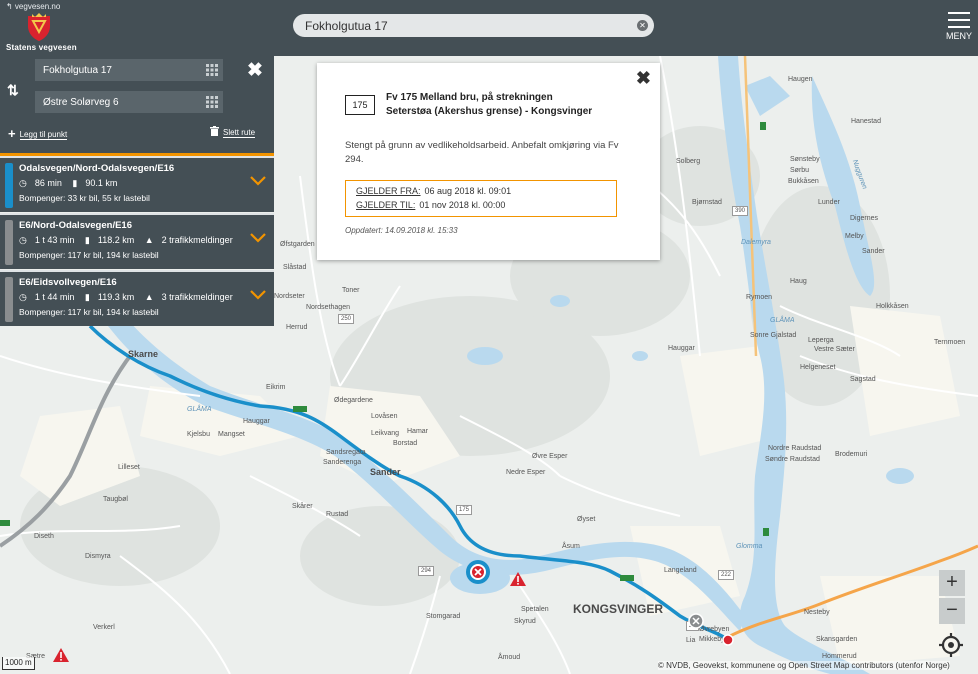  What do you see at coordinates (509, 657) in the screenshot?
I see `place-label: Åmoud` at bounding box center [509, 657].